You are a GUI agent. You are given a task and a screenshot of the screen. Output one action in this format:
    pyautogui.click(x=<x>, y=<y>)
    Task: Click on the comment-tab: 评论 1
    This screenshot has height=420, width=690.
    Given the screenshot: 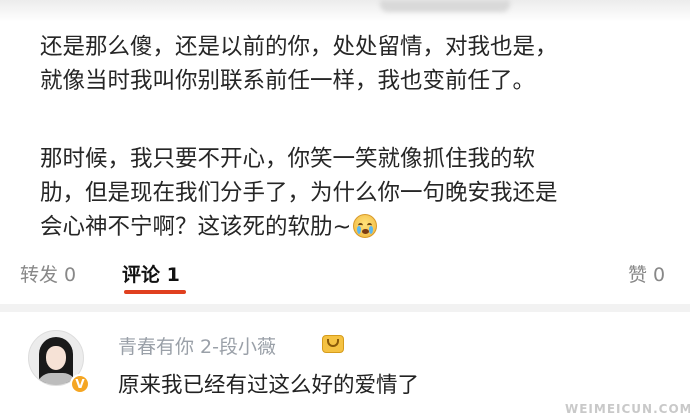 What is the action you would take?
    pyautogui.click(x=151, y=273)
    